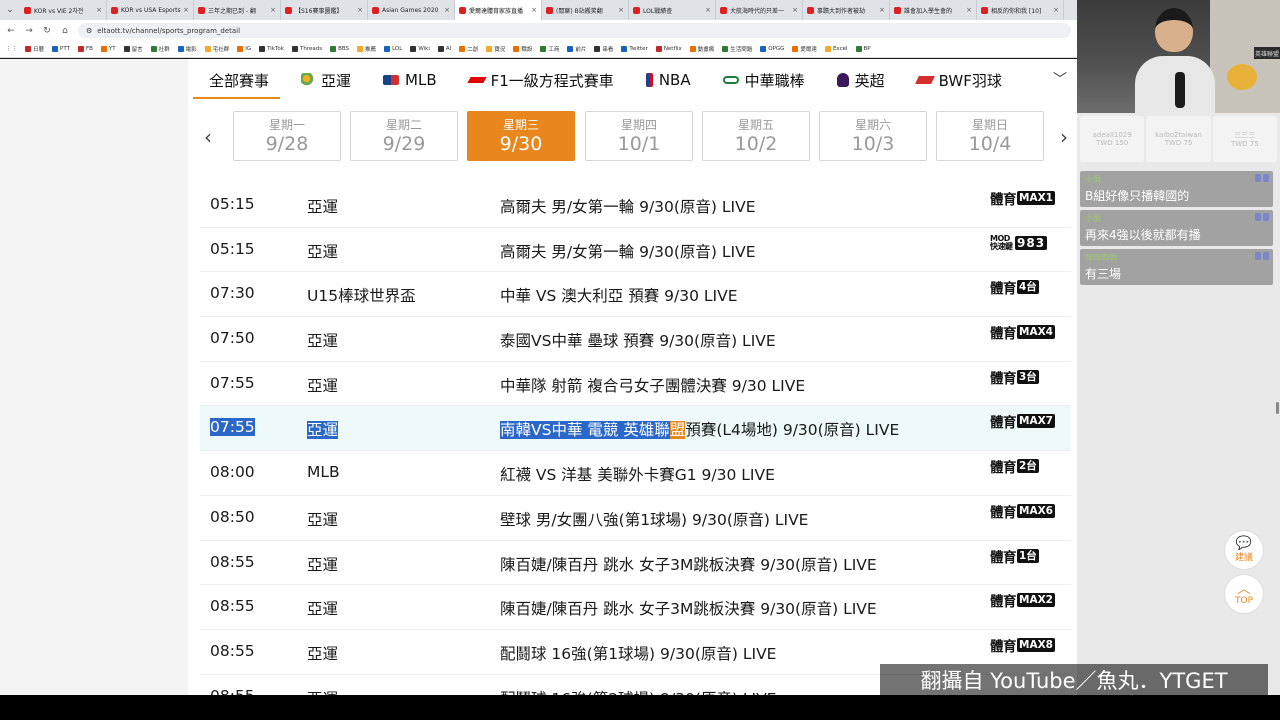 The height and width of the screenshot is (720, 1280). I want to click on bookmark-item: 生活問題, so click(737, 49).